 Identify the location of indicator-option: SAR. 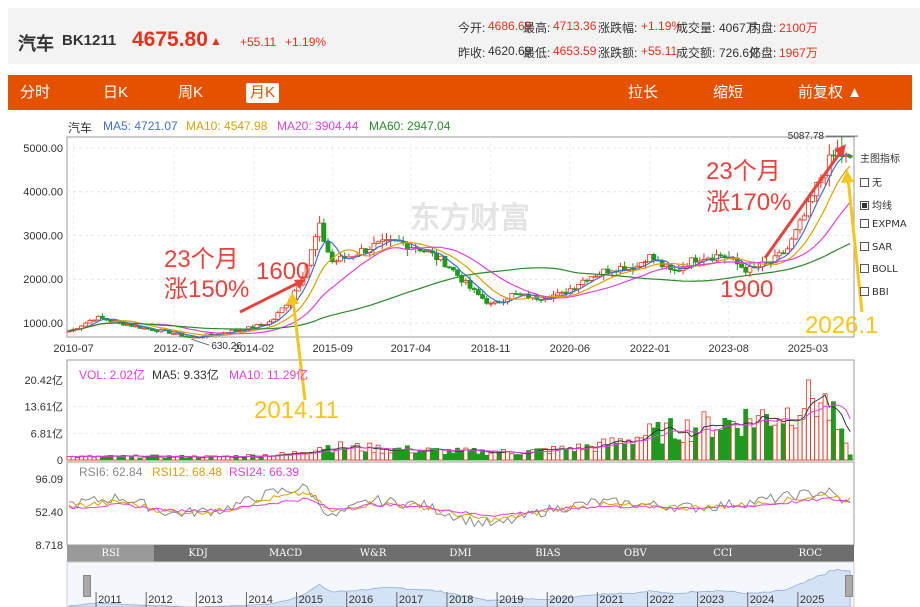
(876, 247).